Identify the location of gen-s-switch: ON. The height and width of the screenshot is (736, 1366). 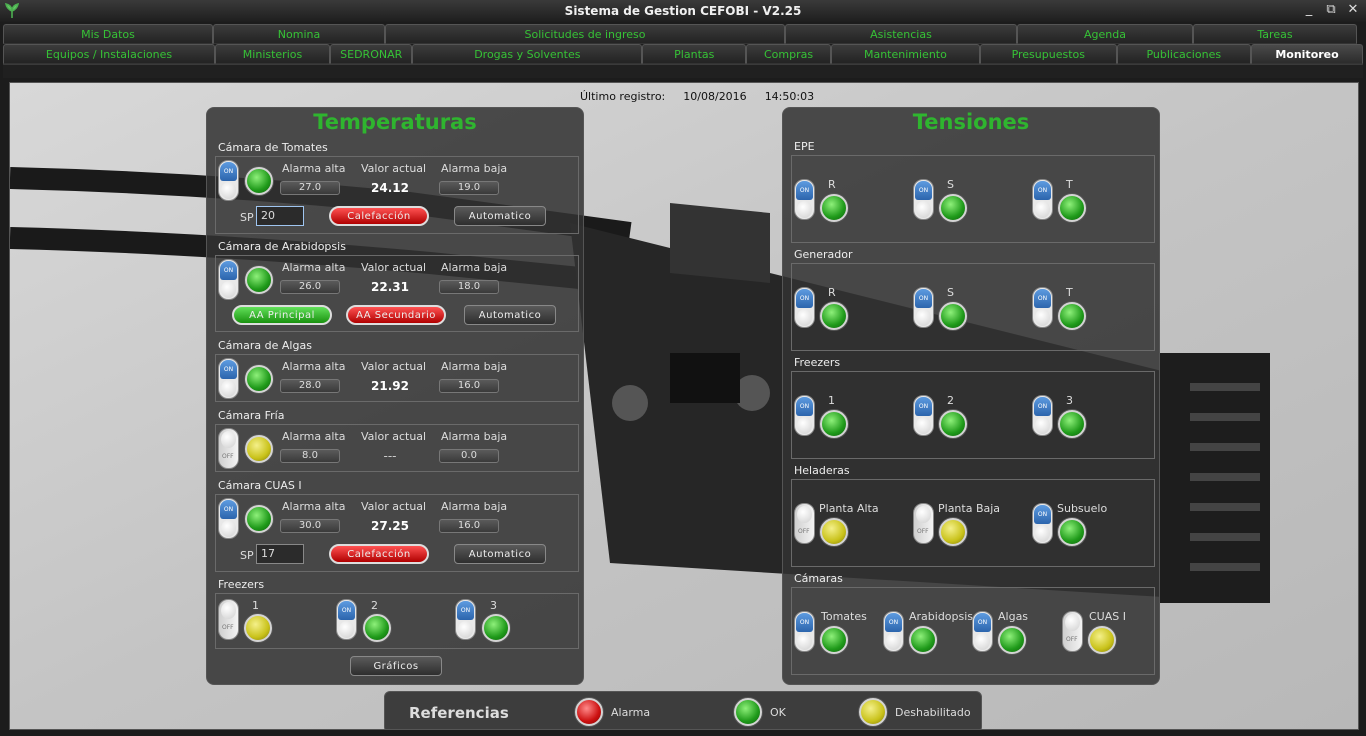
(923, 307).